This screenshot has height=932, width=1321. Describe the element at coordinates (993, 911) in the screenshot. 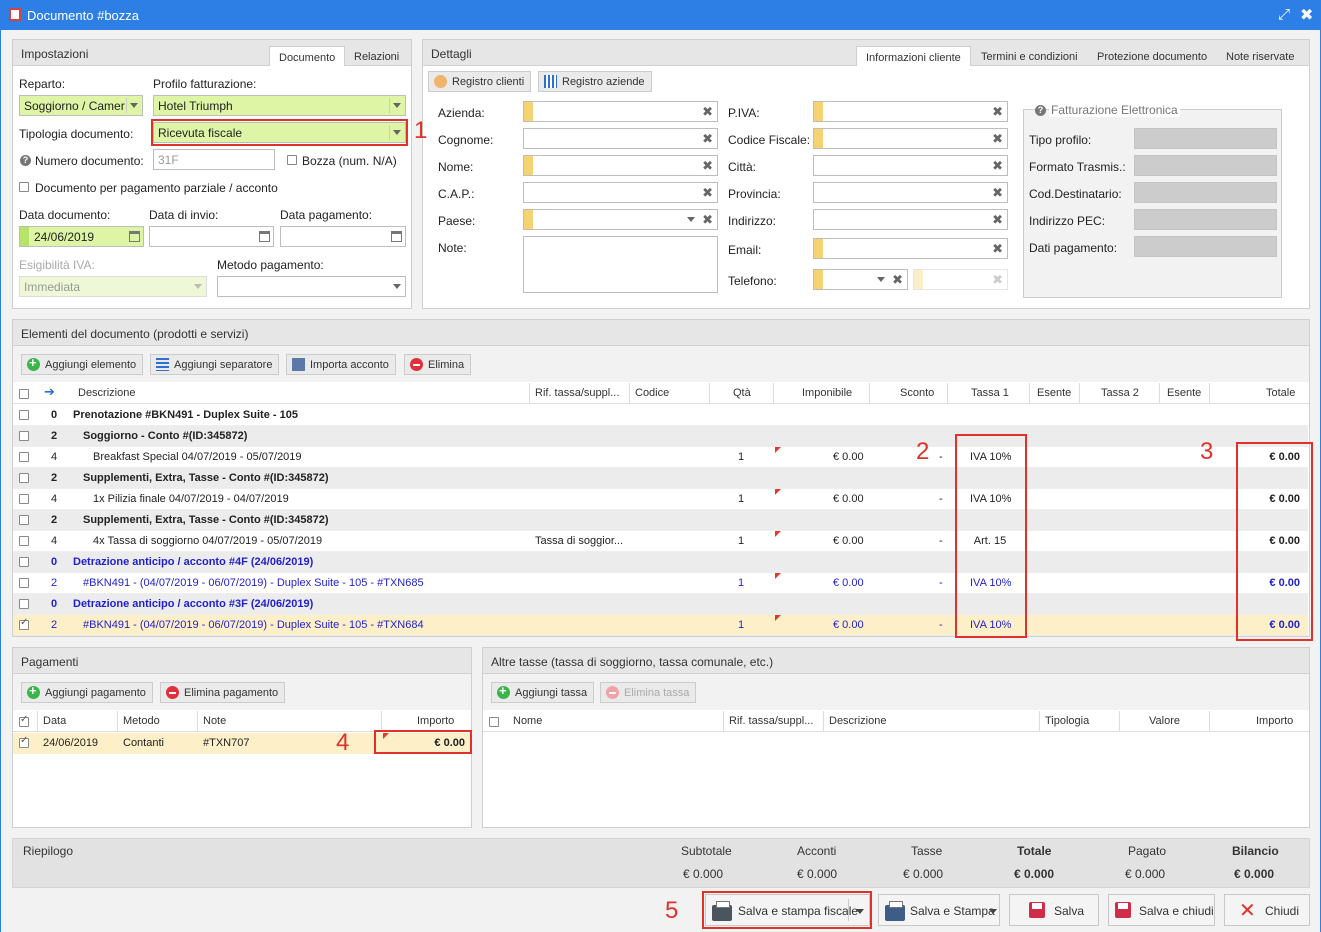

I see `chevron-down-icon` at that location.